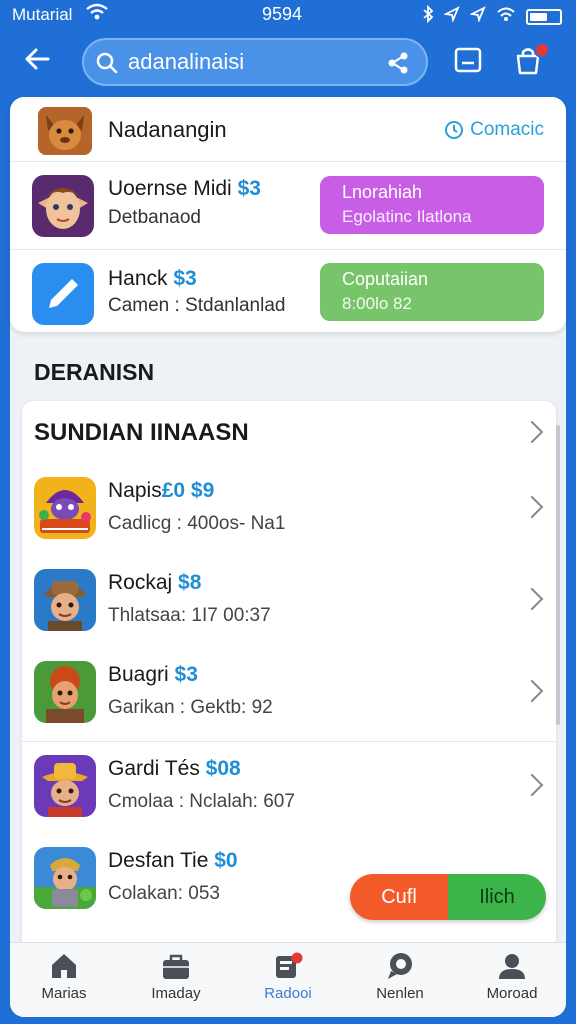  What do you see at coordinates (197, 305) in the screenshot?
I see `offer-subtitle: Camen : Stdanlanlad` at bounding box center [197, 305].